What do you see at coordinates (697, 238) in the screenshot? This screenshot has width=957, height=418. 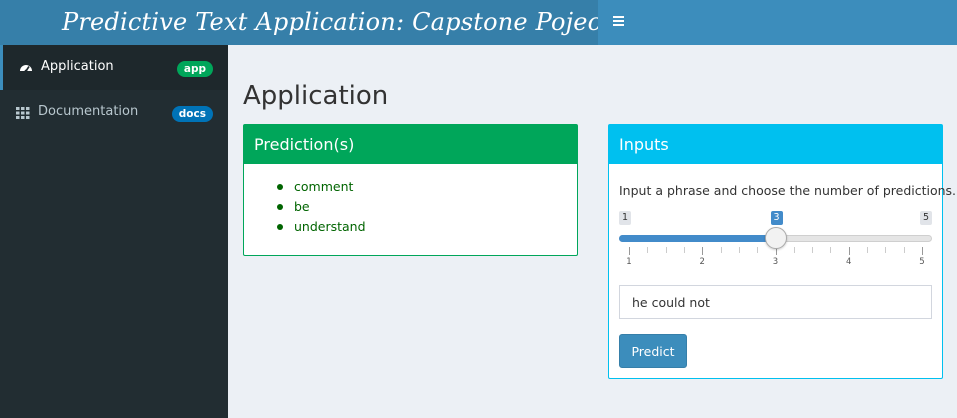 I see `slider-bar` at bounding box center [697, 238].